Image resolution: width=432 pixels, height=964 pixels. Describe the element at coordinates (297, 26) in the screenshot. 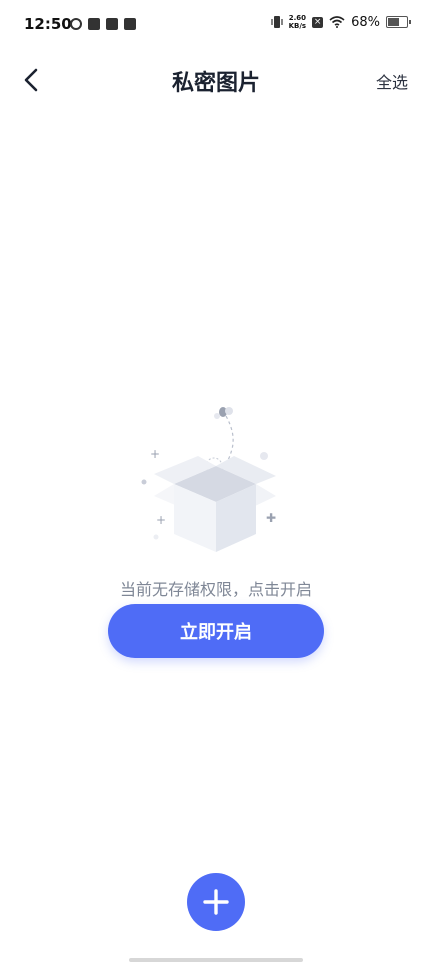

I see `network-speed-unit: KB/s` at that location.